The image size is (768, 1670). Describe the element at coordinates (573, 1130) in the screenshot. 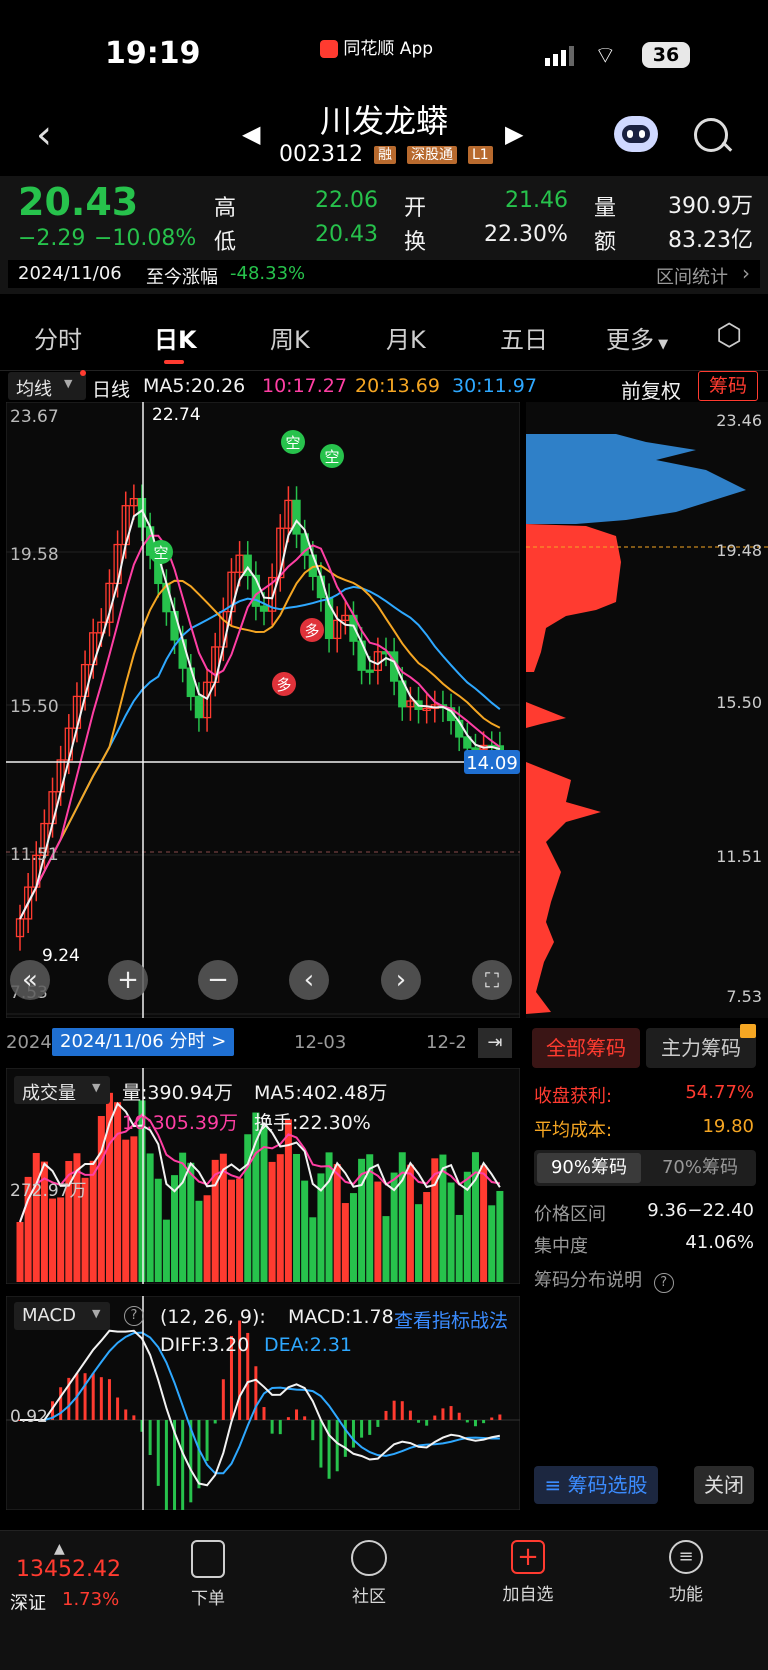

I see `cost-label: 平均成本:` at that location.